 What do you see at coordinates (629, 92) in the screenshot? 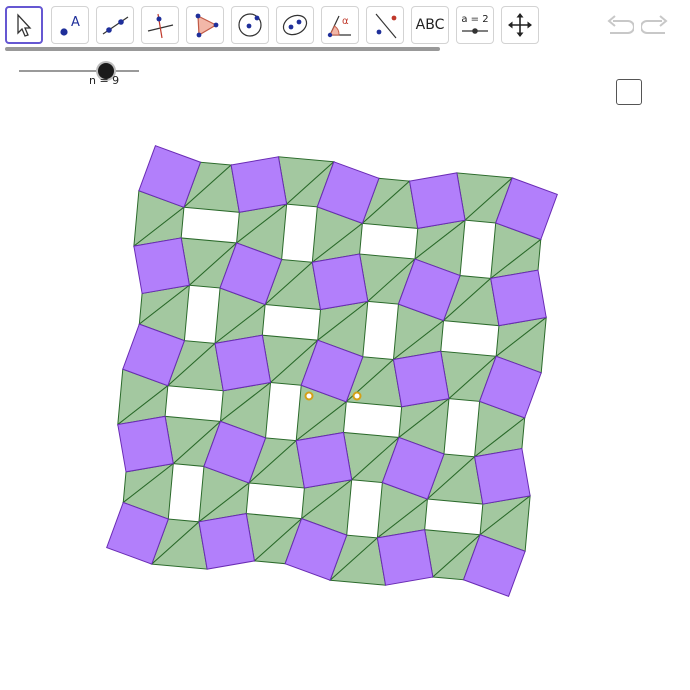
I see `show-checkbox` at bounding box center [629, 92].